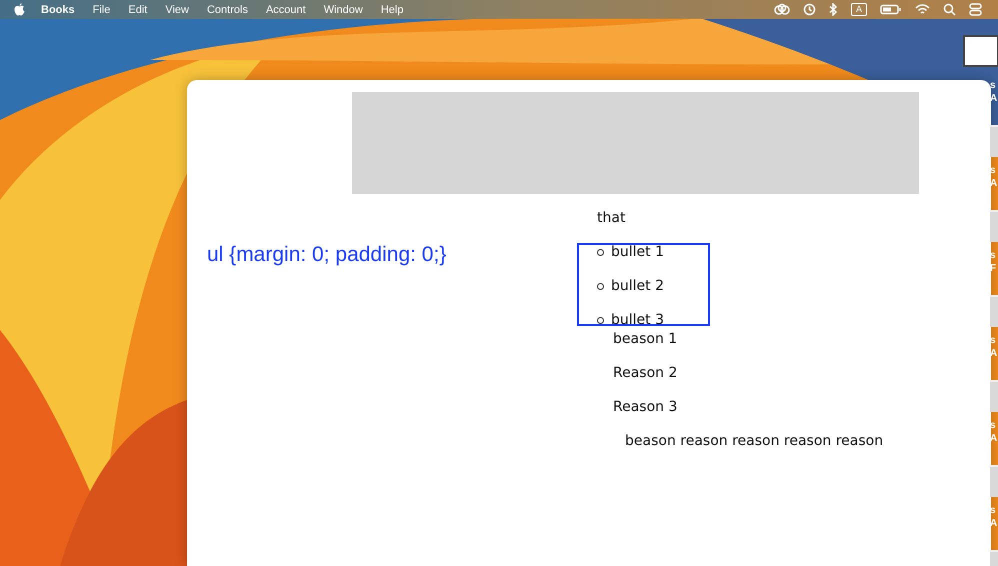 This screenshot has height=566, width=998. What do you see at coordinates (645, 339) in the screenshot?
I see `reason-text: beason 1` at bounding box center [645, 339].